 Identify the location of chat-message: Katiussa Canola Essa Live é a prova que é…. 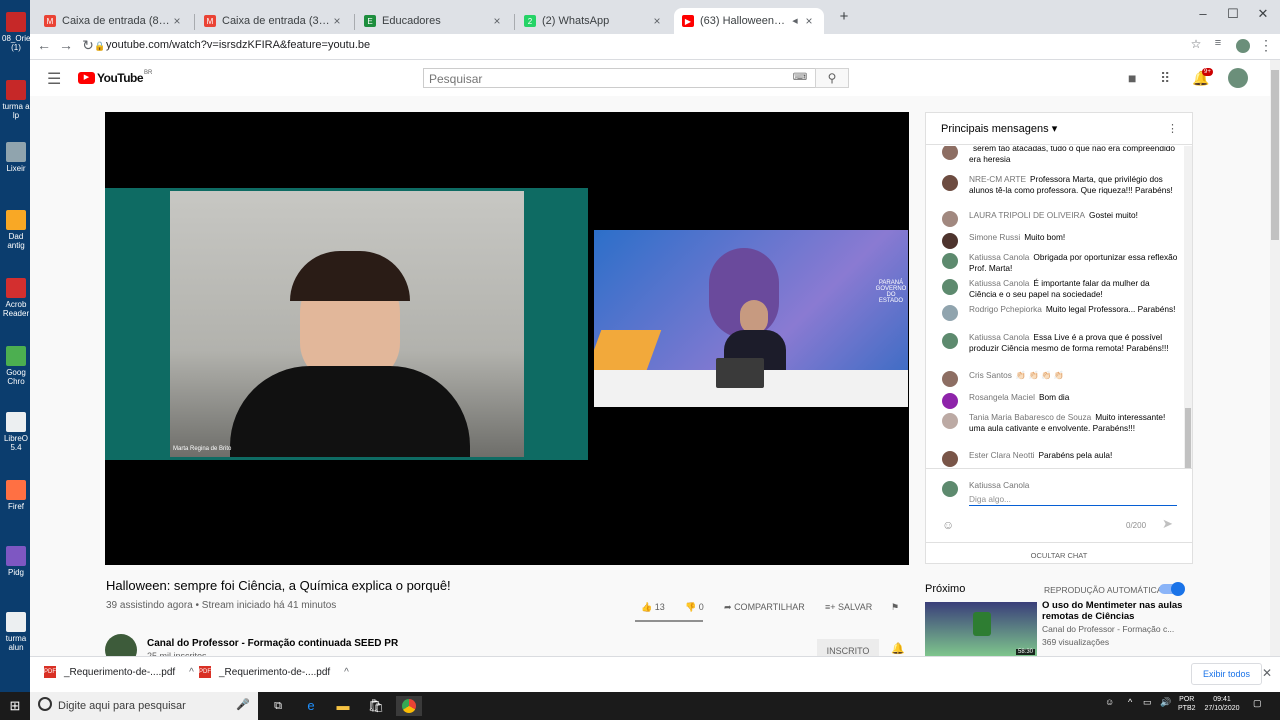
(1060, 342).